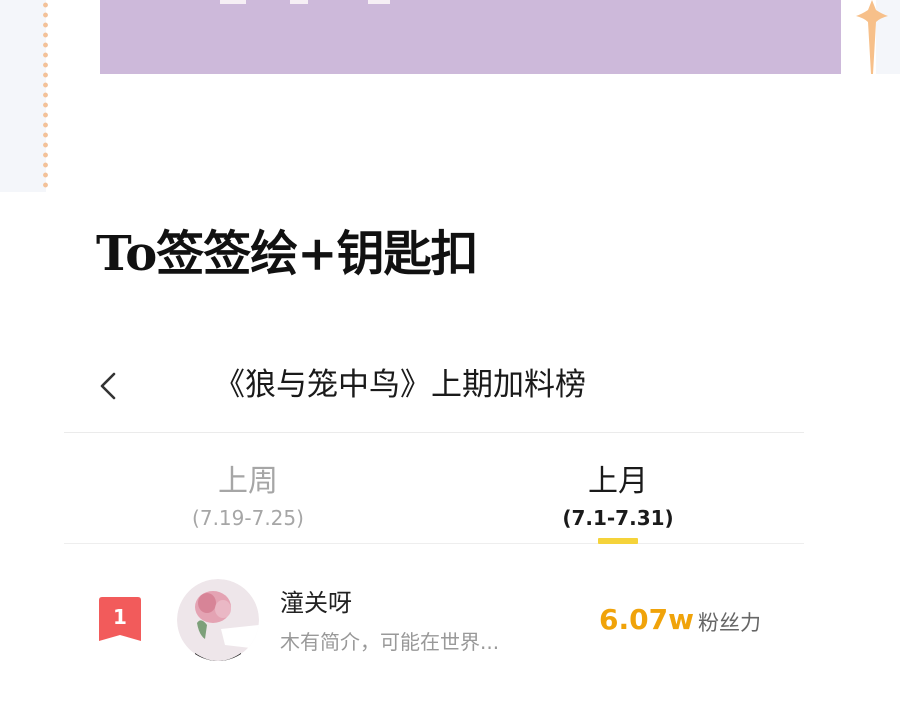 The image size is (900, 703). What do you see at coordinates (248, 481) in the screenshot?
I see `tab-label: 上周` at bounding box center [248, 481].